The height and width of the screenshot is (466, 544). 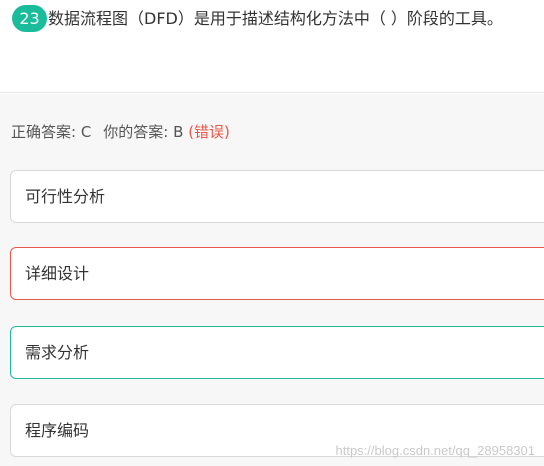 What do you see at coordinates (277, 273) in the screenshot?
I see `option-b: 详细设计` at bounding box center [277, 273].